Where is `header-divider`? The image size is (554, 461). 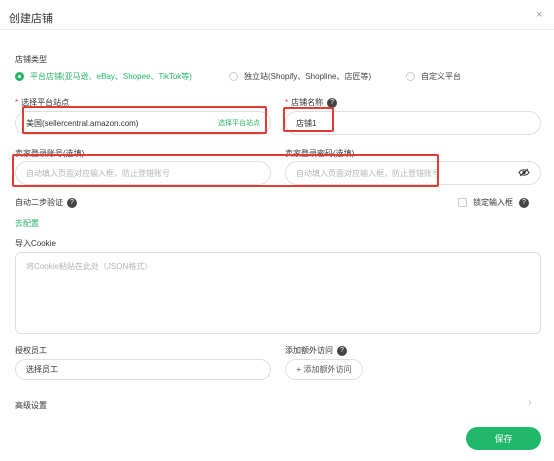 header-divider is located at coordinates (277, 29).